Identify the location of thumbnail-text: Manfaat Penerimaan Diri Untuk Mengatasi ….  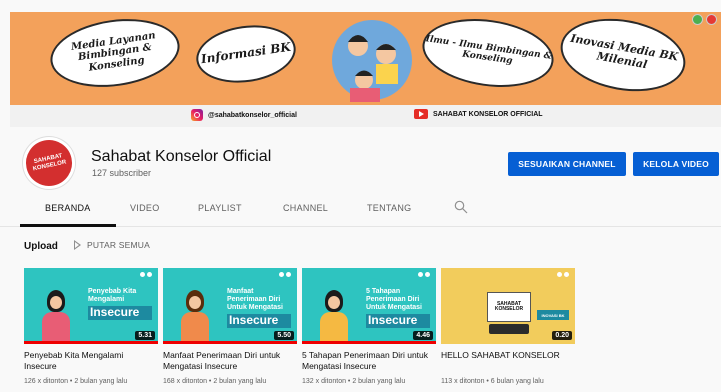
(259, 308).